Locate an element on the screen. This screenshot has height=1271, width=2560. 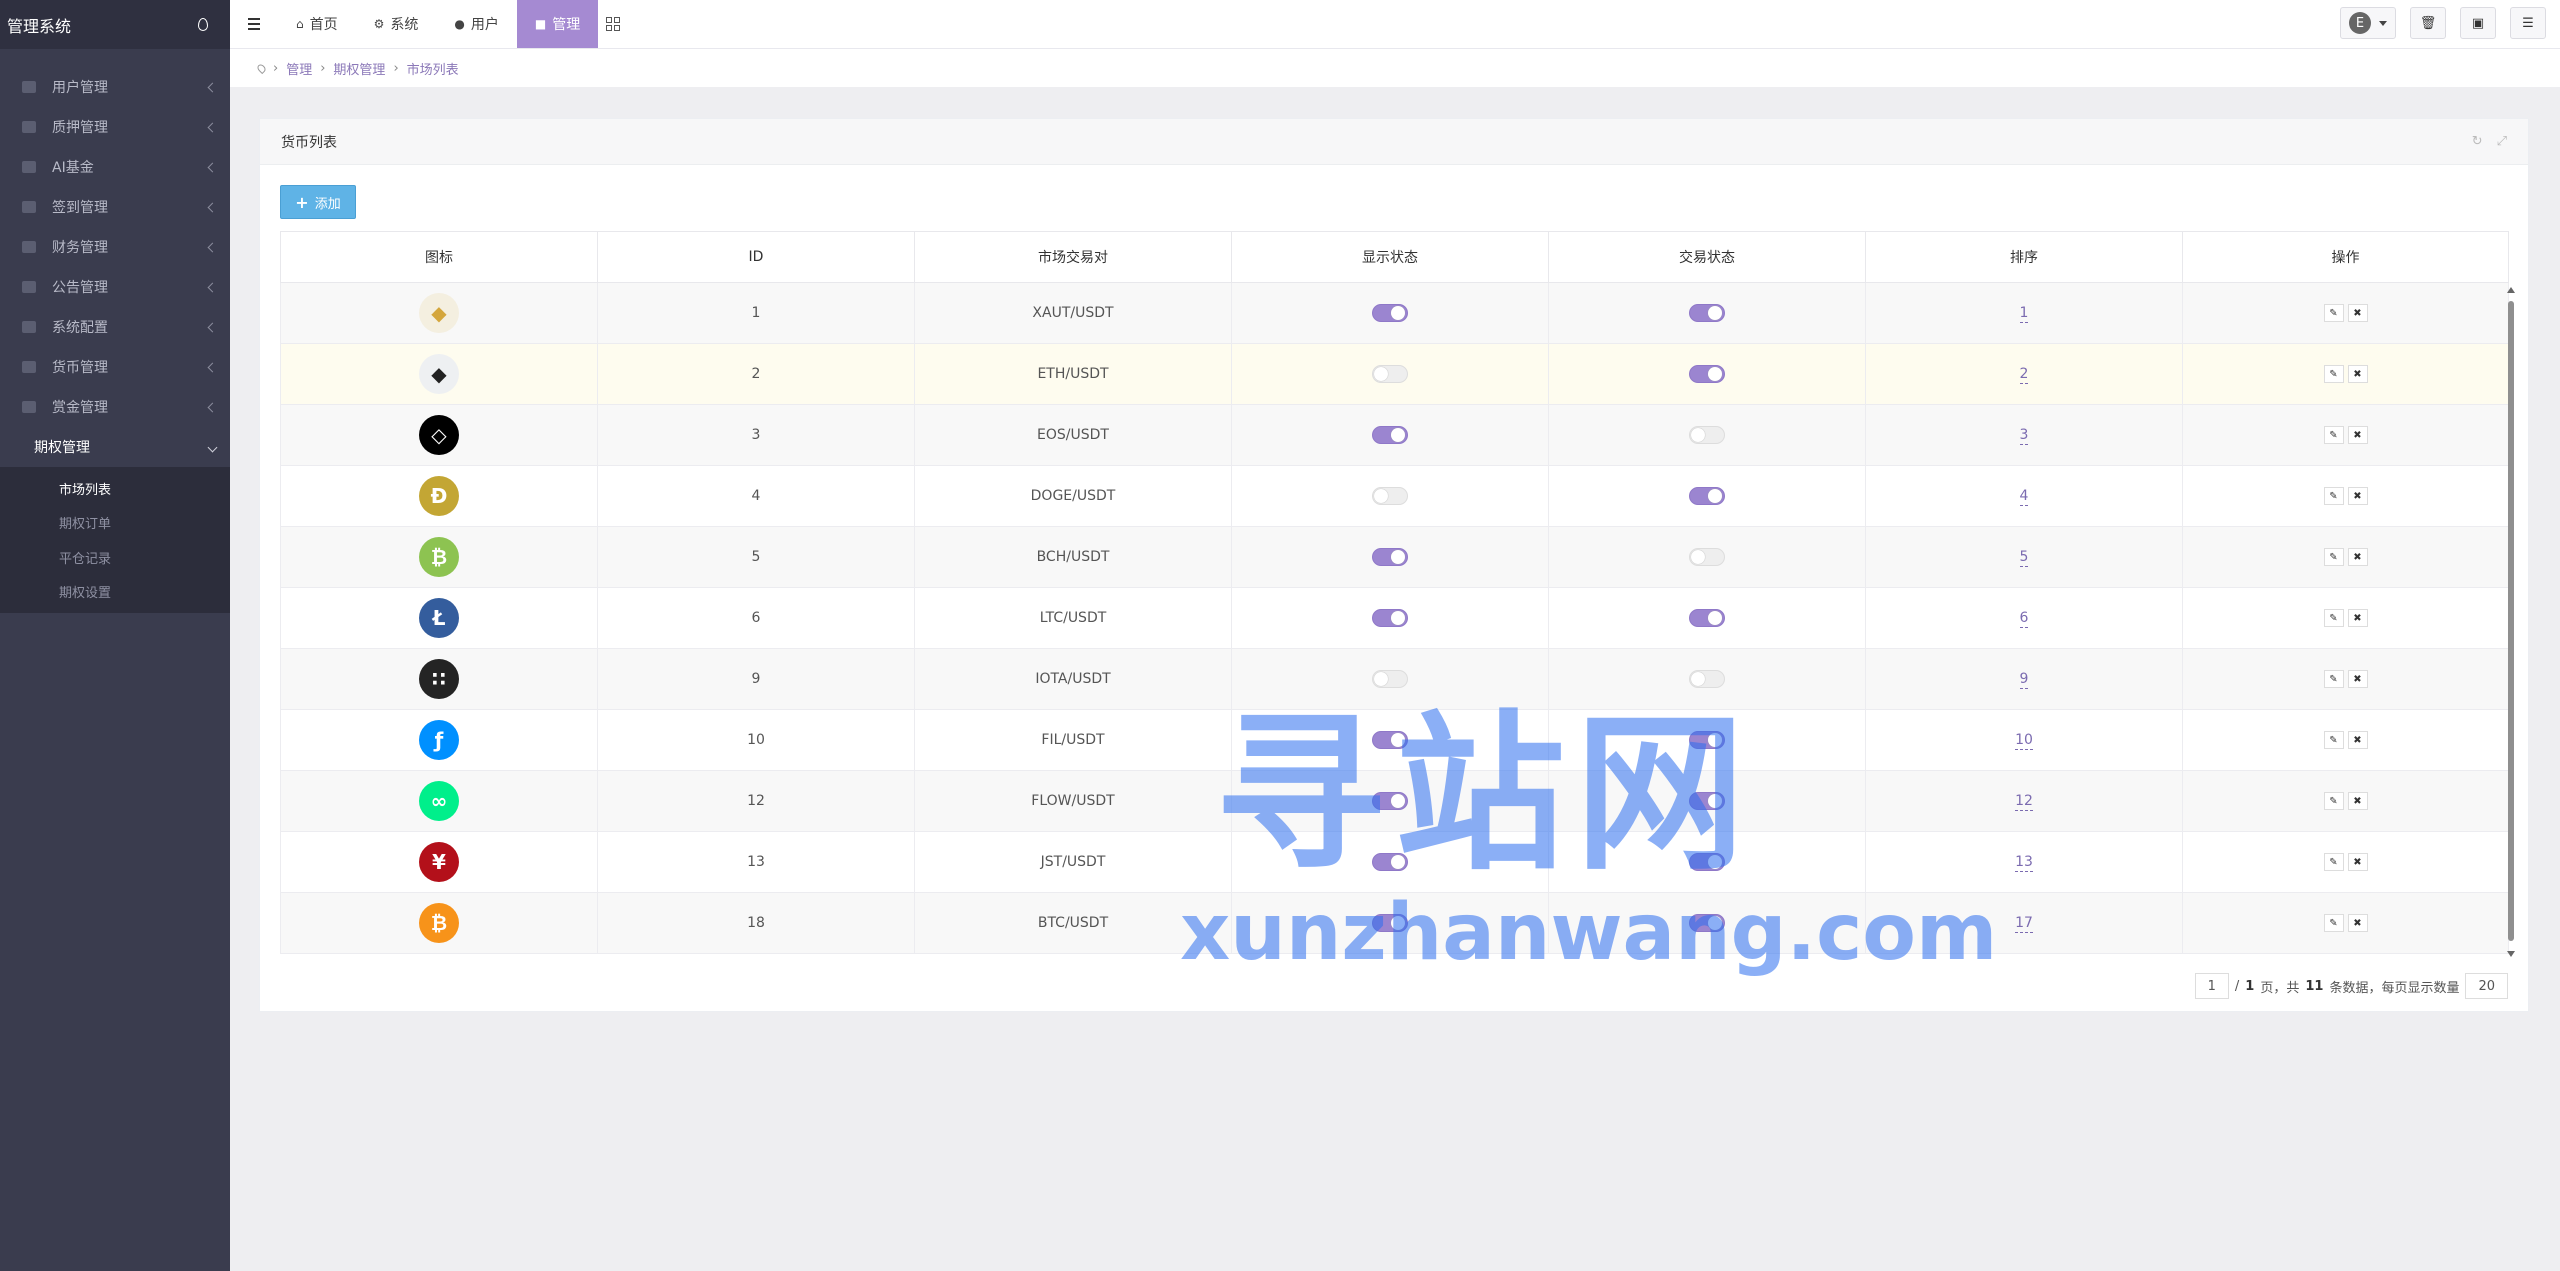
sidebar-item-staking: 质押管理 is located at coordinates (115, 127).